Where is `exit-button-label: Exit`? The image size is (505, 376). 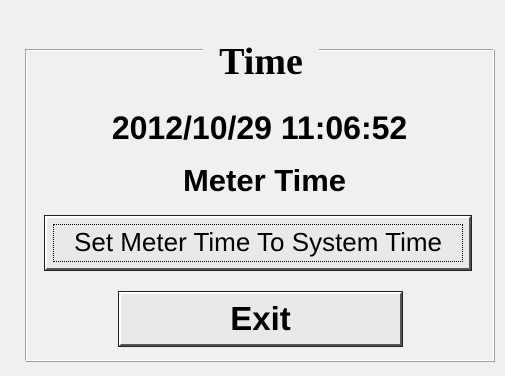 exit-button-label: Exit is located at coordinates (260, 318).